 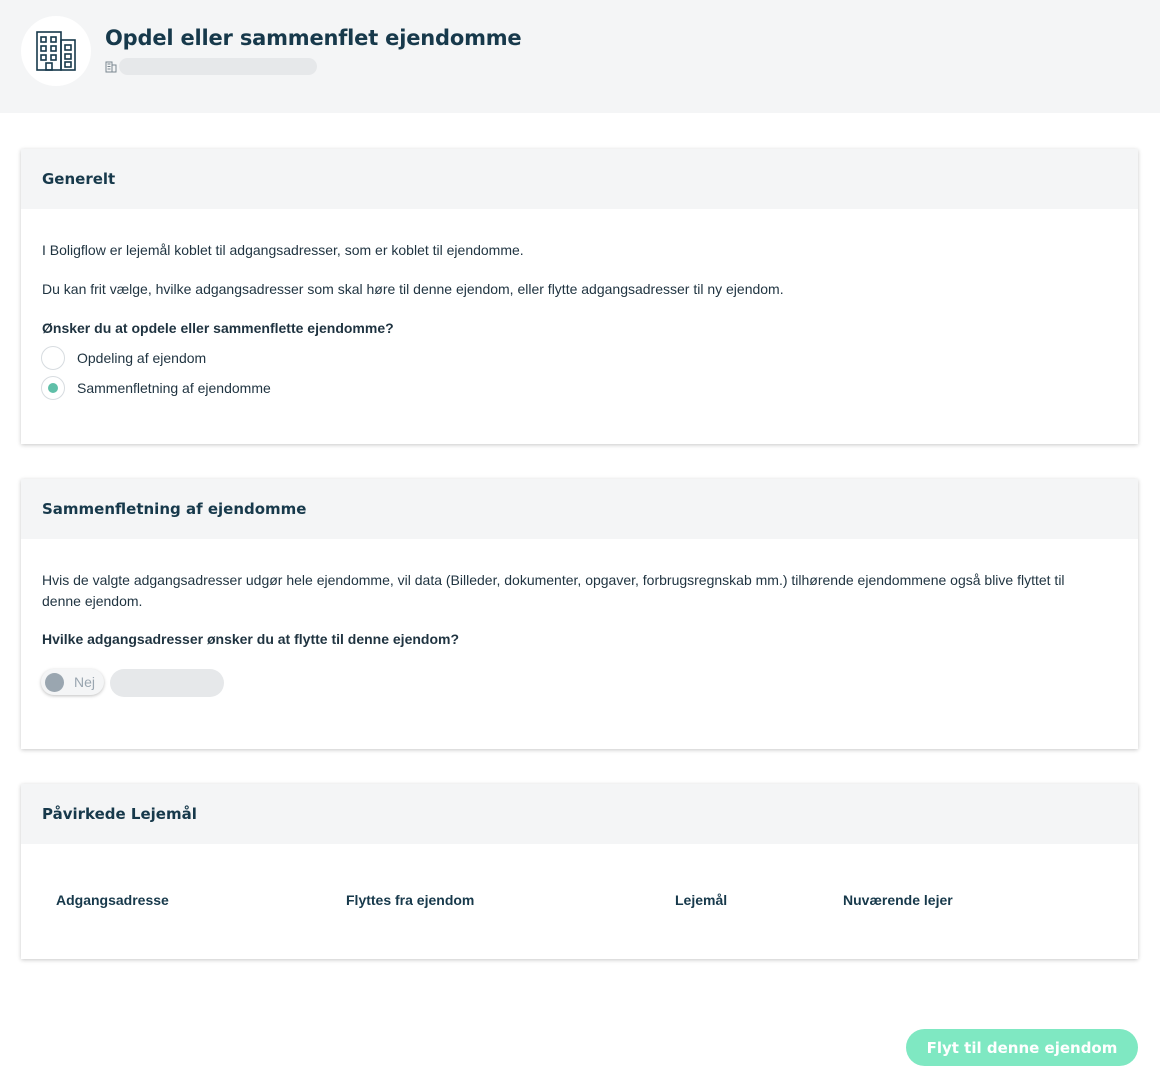 I want to click on building-icon, so click(x=56, y=51).